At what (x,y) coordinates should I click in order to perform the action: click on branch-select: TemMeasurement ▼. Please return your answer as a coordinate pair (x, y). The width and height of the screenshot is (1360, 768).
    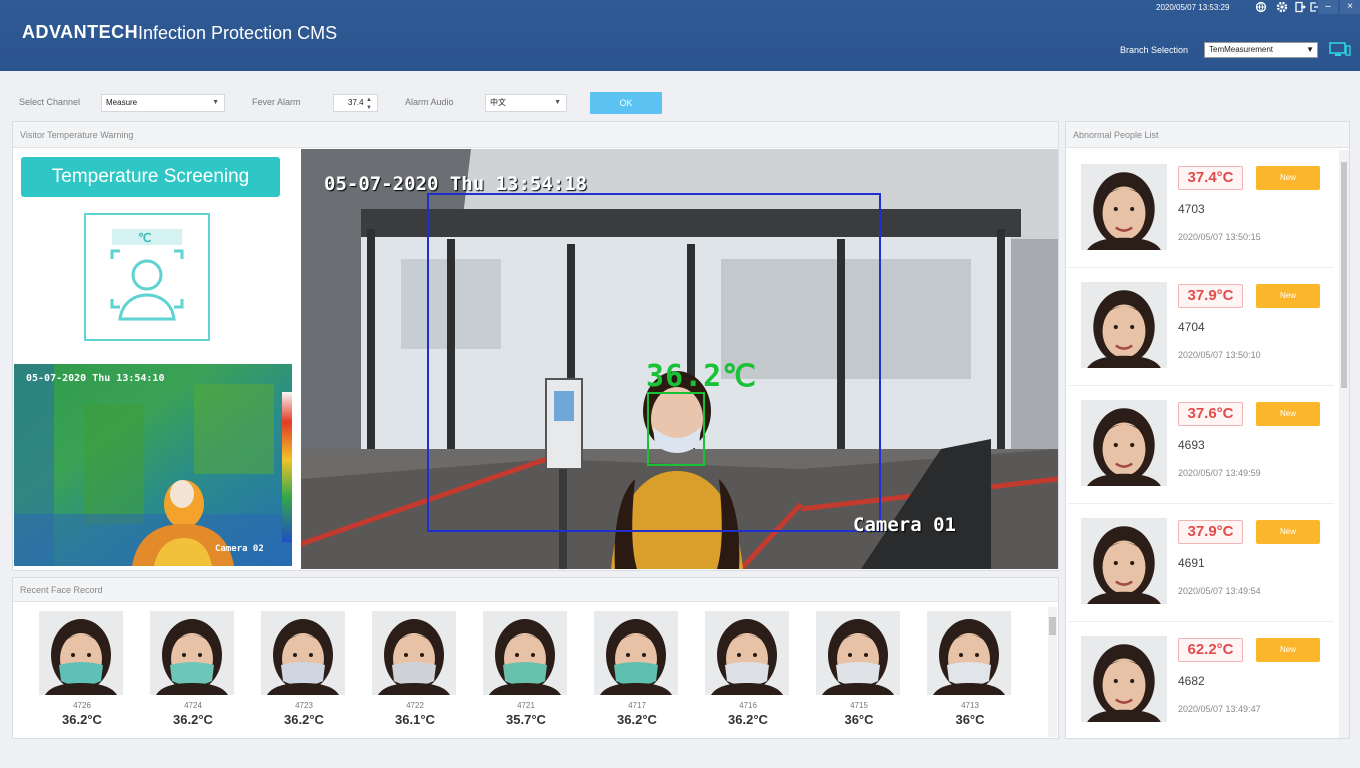
    Looking at the image, I should click on (1261, 50).